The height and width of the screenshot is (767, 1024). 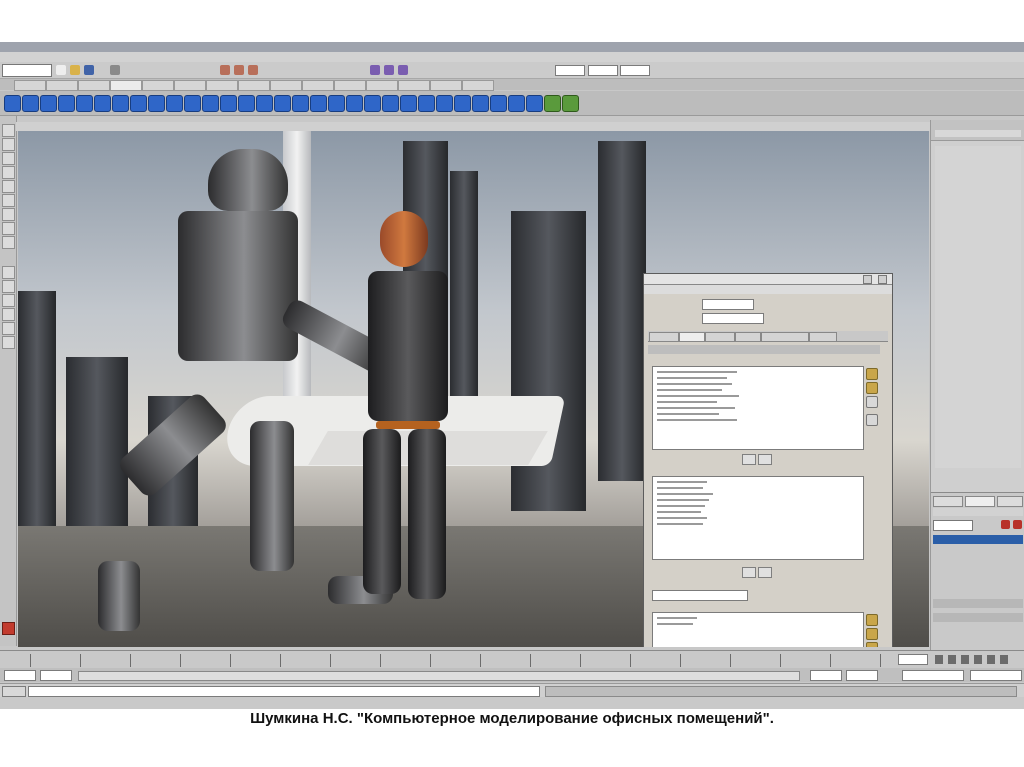 I want to click on paint-select-tool-icon, so click(x=8, y=158).